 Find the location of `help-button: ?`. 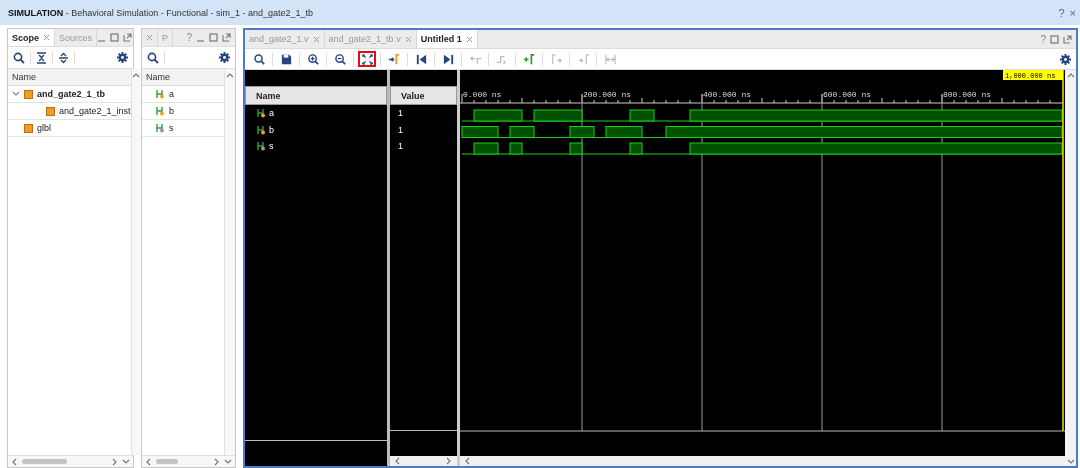

help-button: ? is located at coordinates (1061, 12).